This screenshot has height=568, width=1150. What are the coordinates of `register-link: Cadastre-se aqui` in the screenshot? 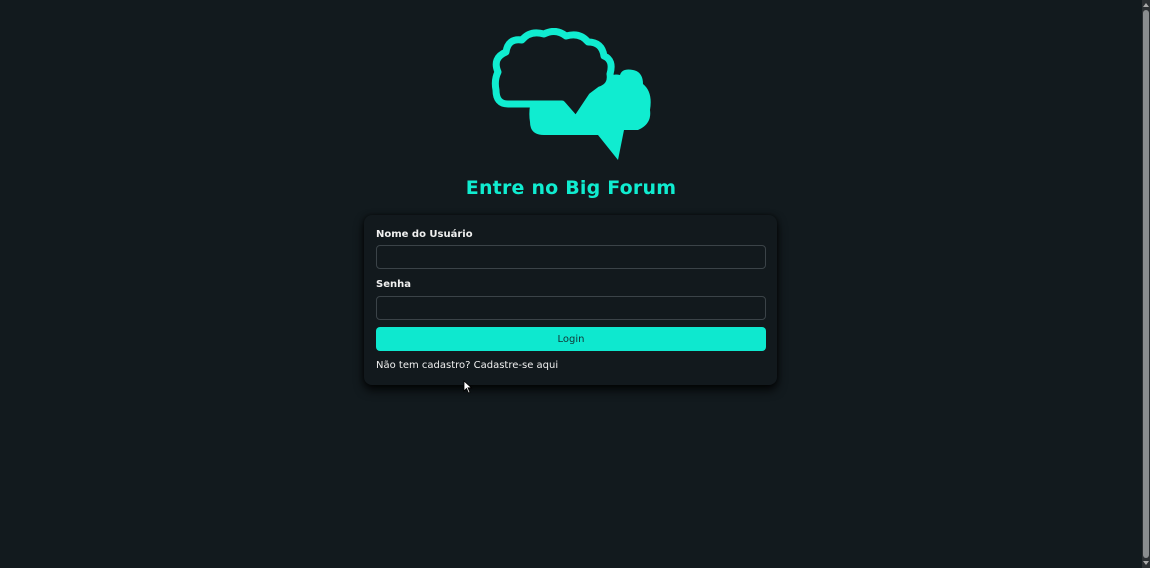 It's located at (516, 365).